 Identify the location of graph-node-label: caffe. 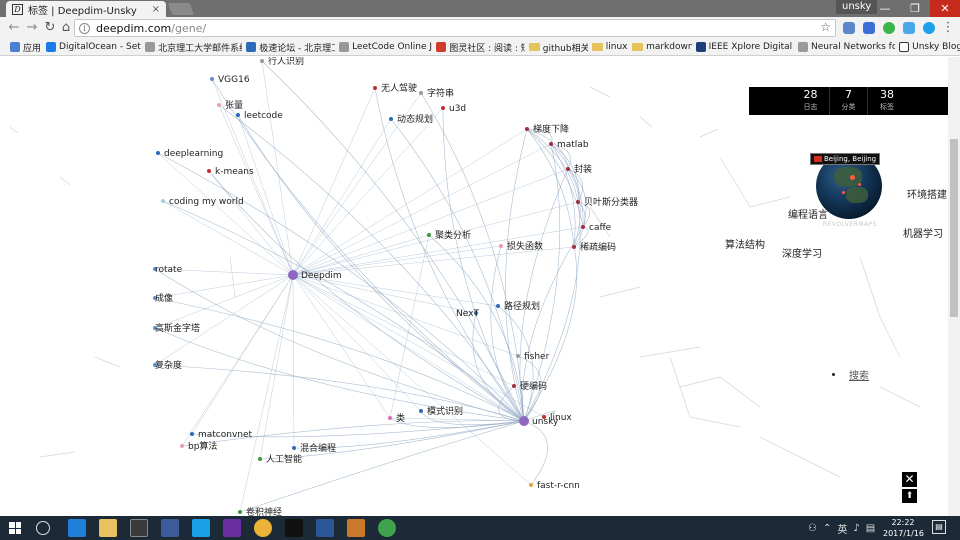
(600, 228).